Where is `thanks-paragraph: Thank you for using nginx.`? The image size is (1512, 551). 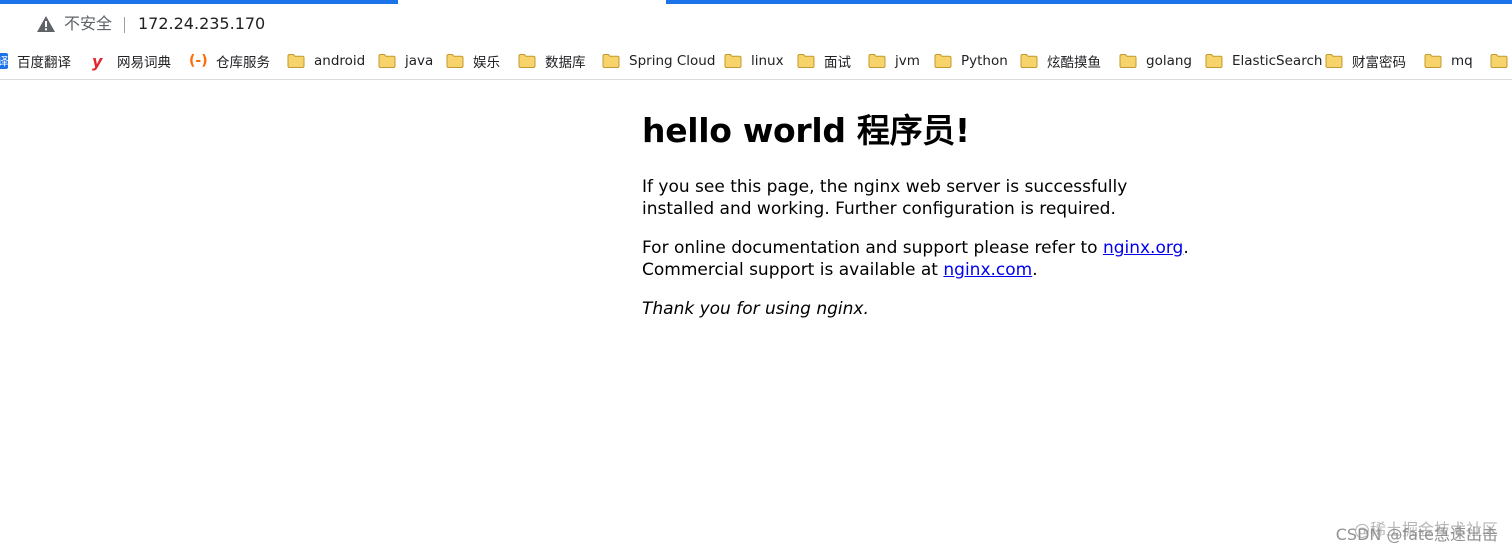 thanks-paragraph: Thank you for using nginx. is located at coordinates (922, 309).